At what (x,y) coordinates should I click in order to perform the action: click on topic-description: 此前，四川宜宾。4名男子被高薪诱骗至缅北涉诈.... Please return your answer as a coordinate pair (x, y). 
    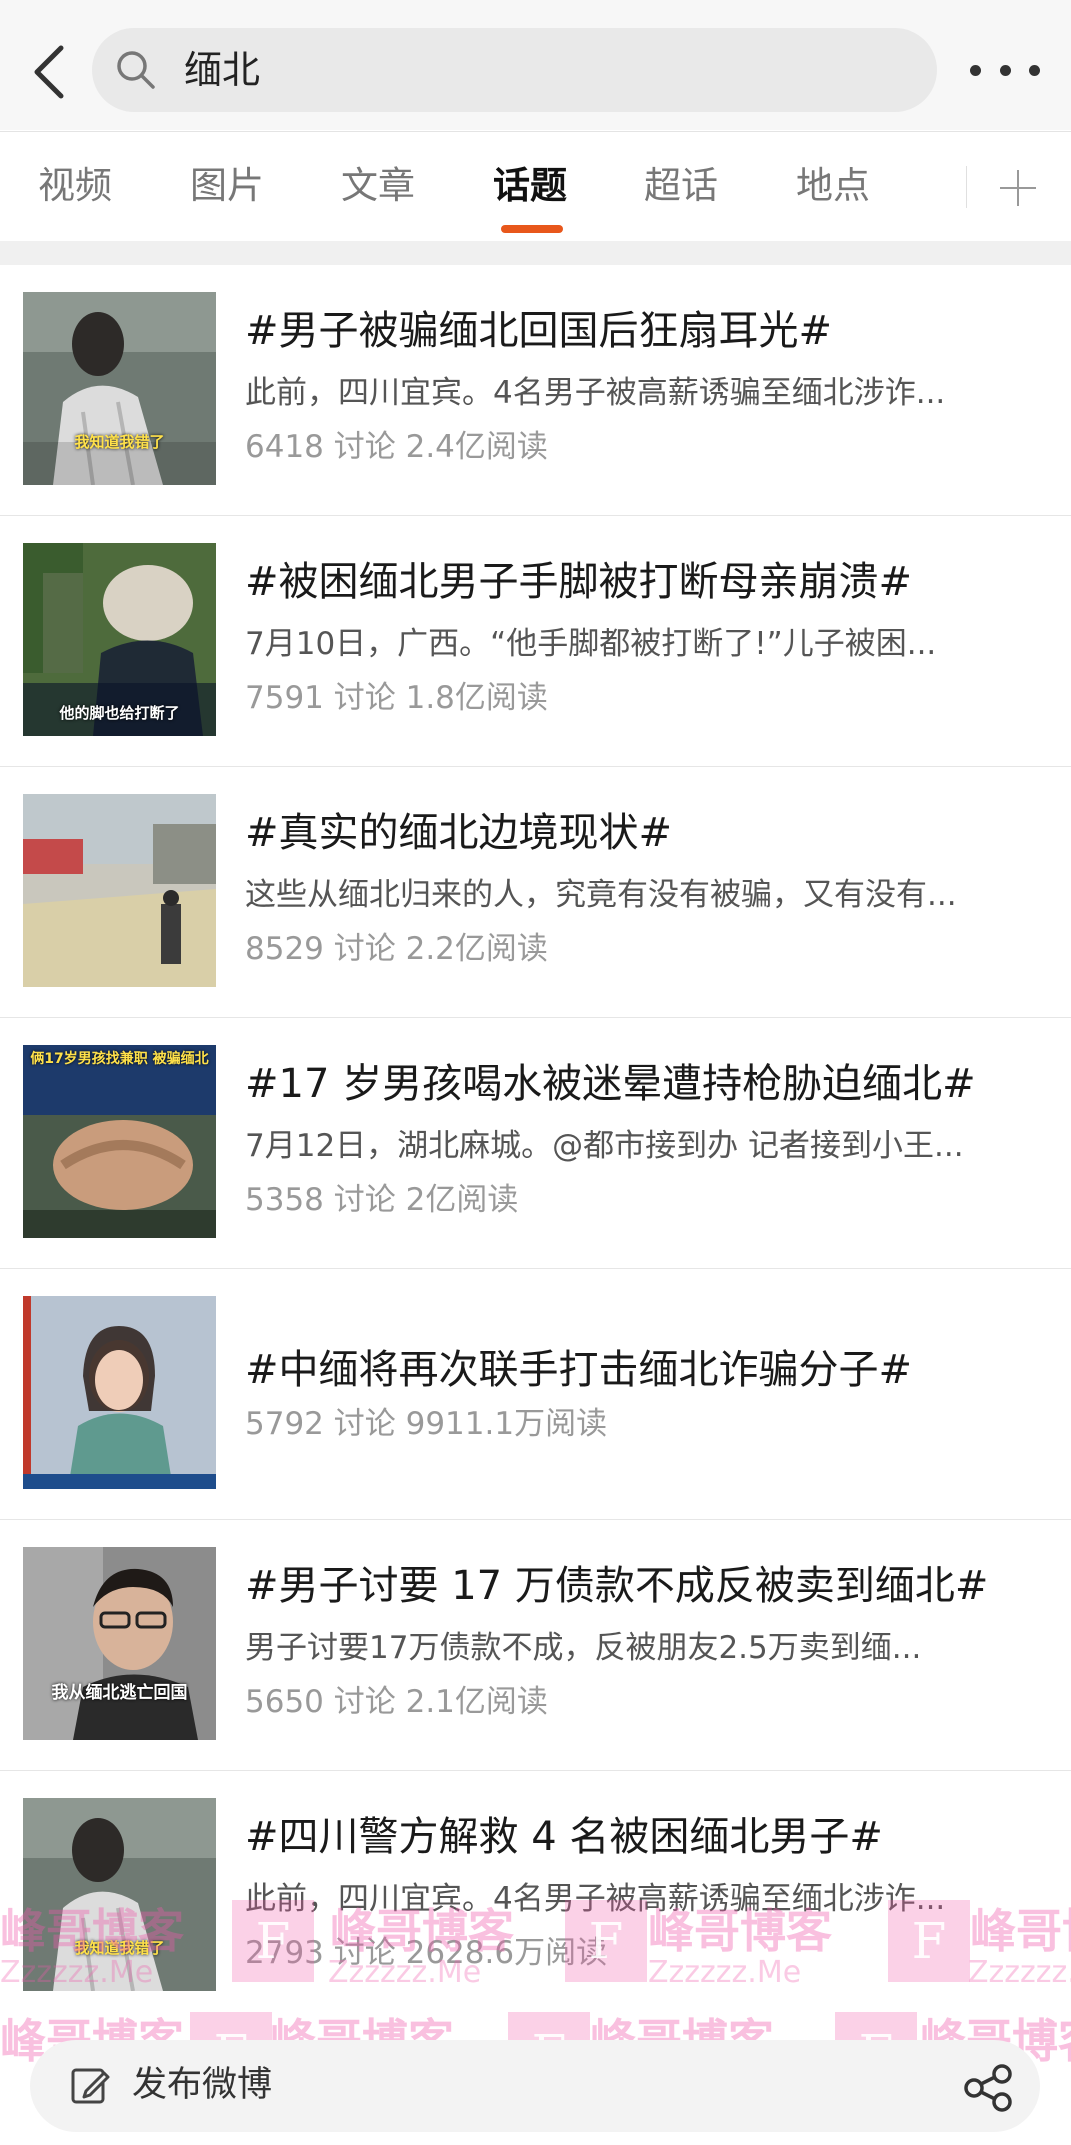
    Looking at the image, I should click on (595, 393).